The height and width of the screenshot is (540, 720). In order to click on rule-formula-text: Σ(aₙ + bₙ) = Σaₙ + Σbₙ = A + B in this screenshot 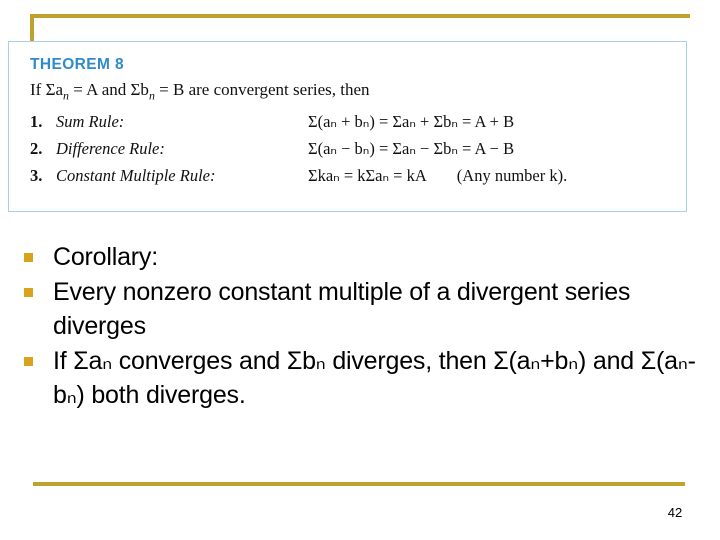, I will do `click(411, 121)`.